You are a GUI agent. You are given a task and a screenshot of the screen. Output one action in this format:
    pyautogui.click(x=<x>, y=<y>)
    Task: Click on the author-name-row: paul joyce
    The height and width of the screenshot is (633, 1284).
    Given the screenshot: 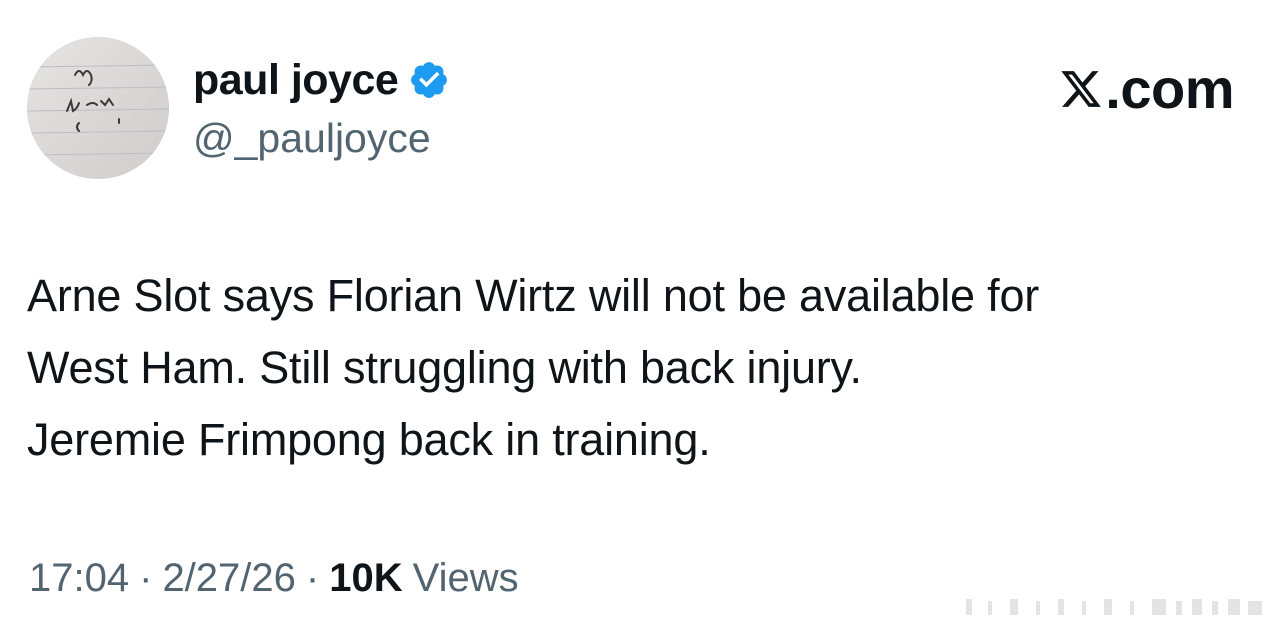 What is the action you would take?
    pyautogui.click(x=321, y=80)
    